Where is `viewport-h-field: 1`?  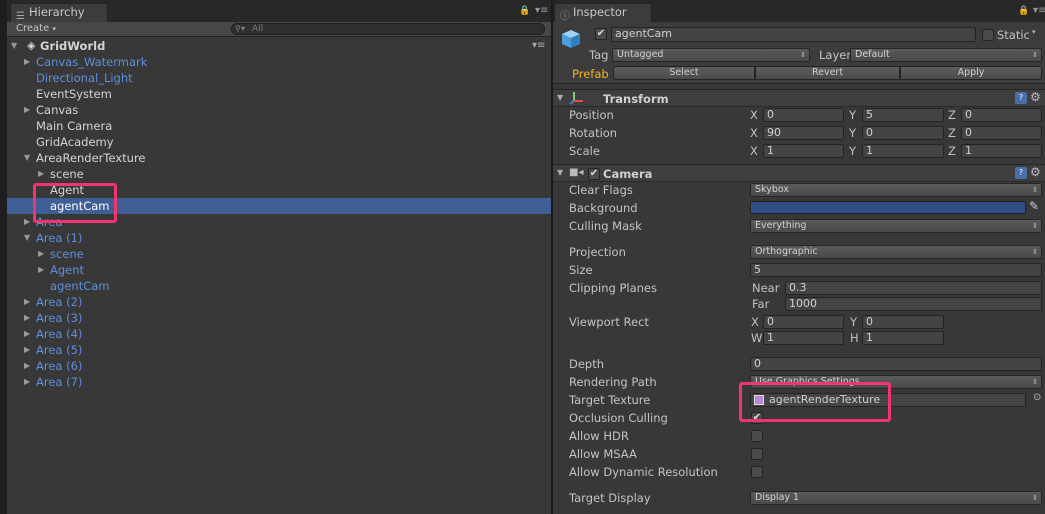 viewport-h-field: 1 is located at coordinates (903, 338).